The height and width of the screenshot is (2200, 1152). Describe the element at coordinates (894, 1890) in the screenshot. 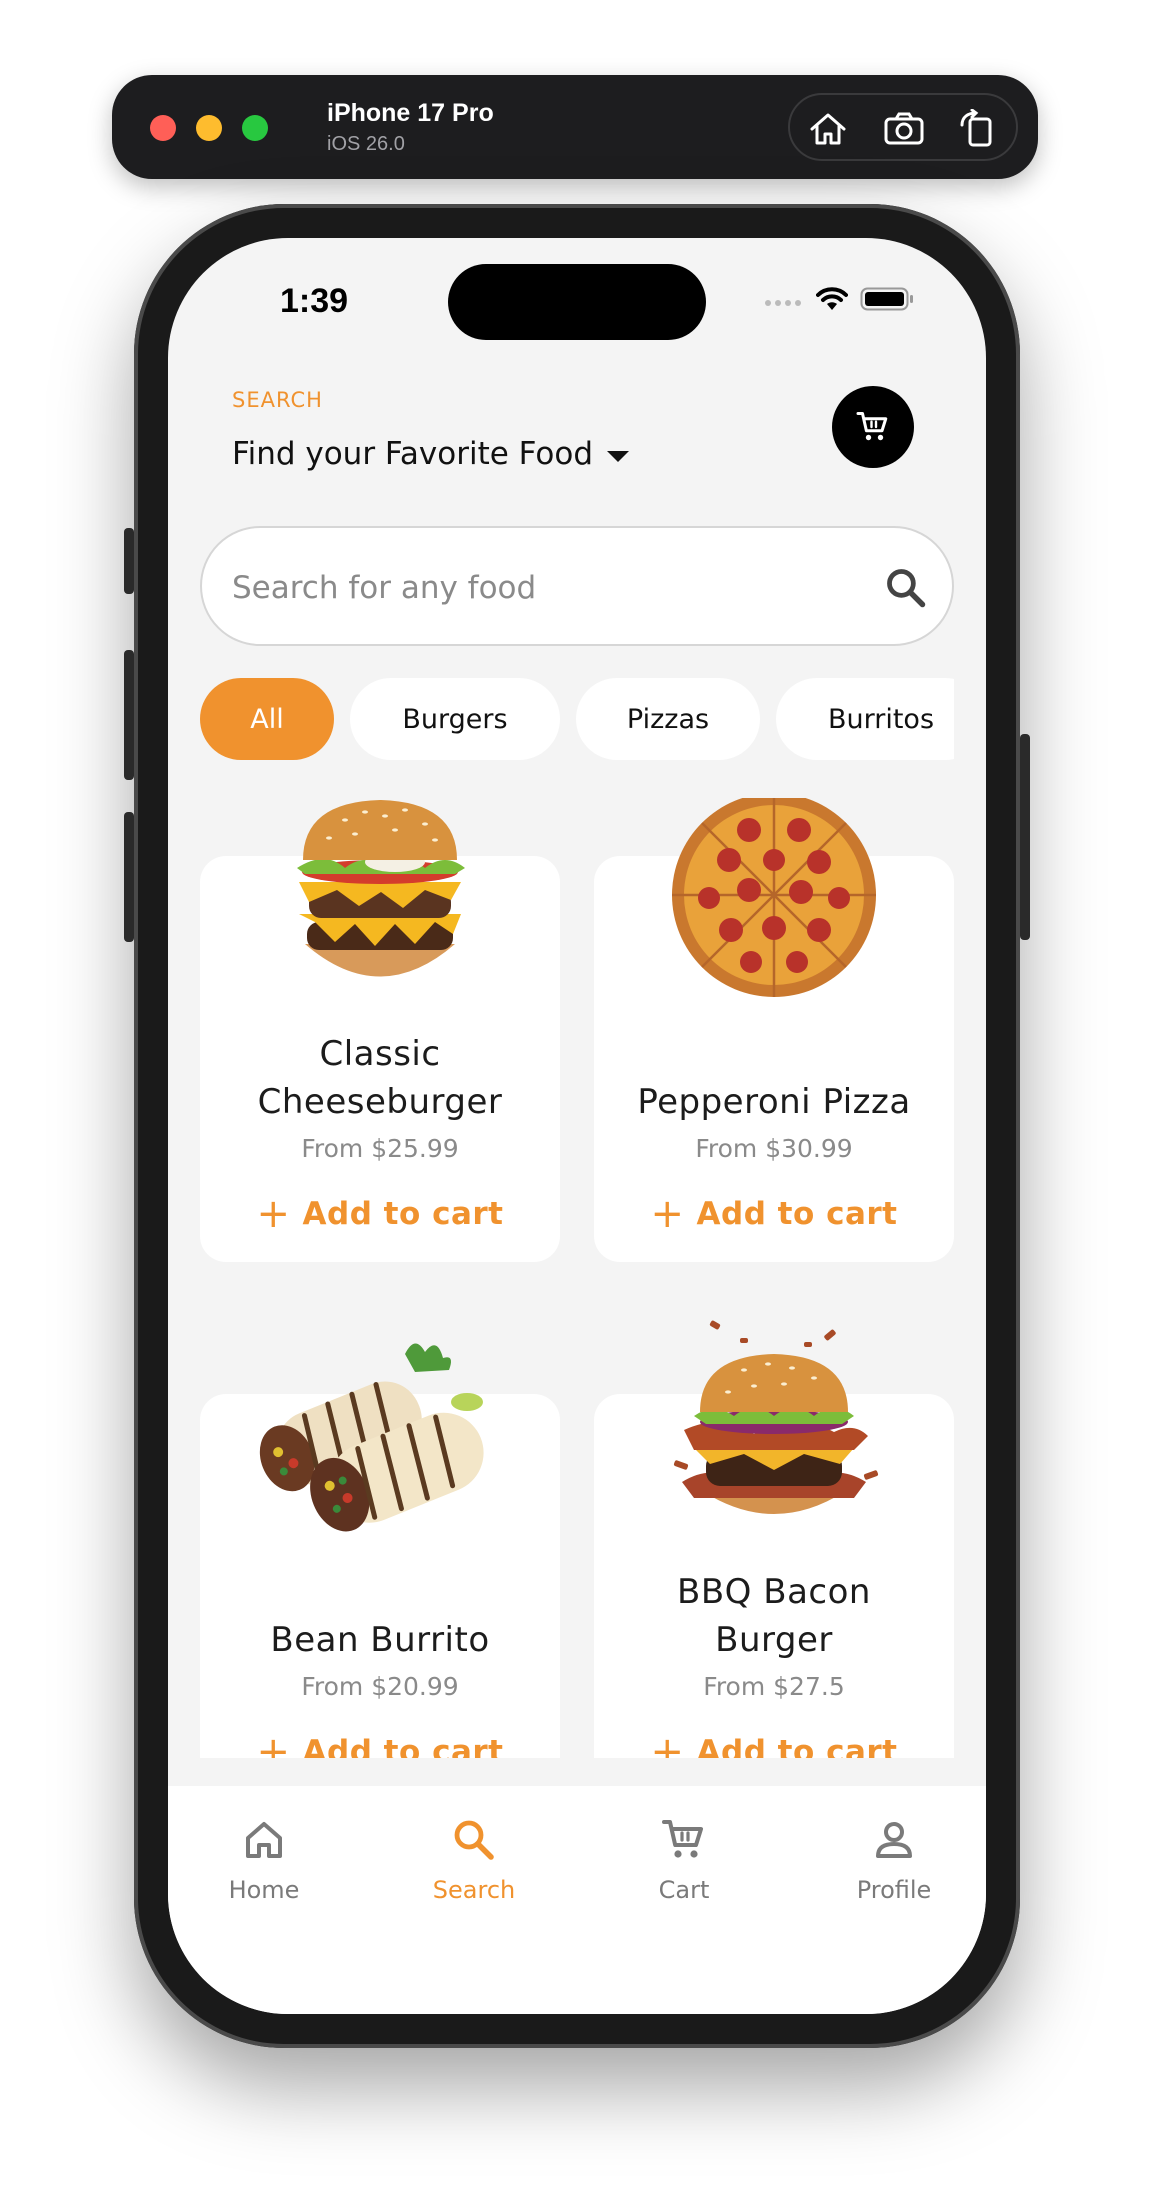

I see `tab-label: Profile` at that location.